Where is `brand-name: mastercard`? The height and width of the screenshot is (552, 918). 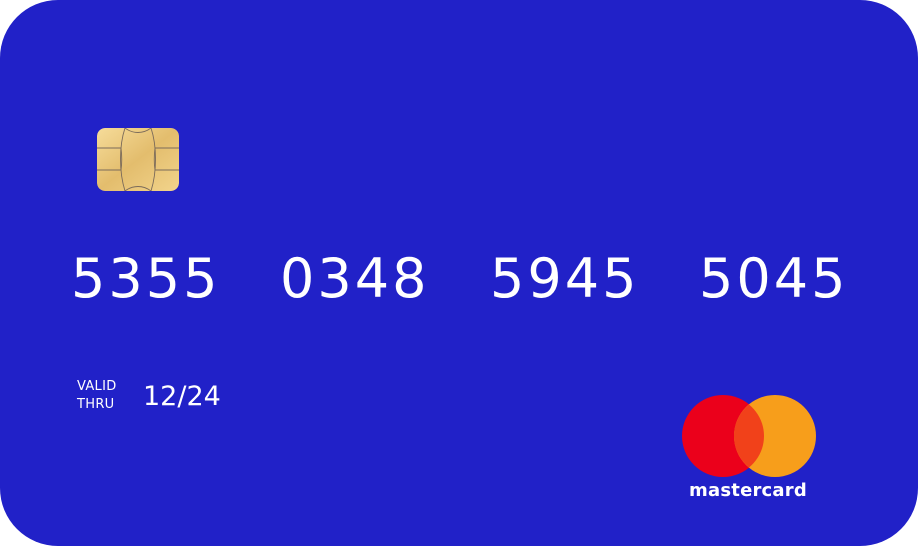 brand-name: mastercard is located at coordinates (748, 490).